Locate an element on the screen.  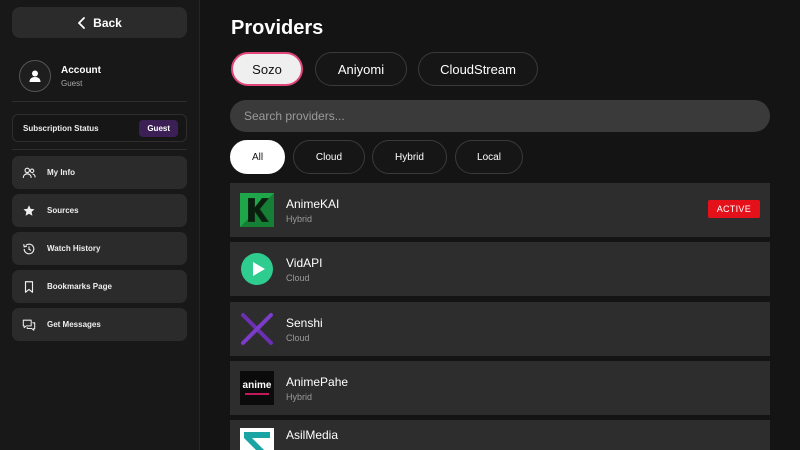
filter-local: Local is located at coordinates (489, 157).